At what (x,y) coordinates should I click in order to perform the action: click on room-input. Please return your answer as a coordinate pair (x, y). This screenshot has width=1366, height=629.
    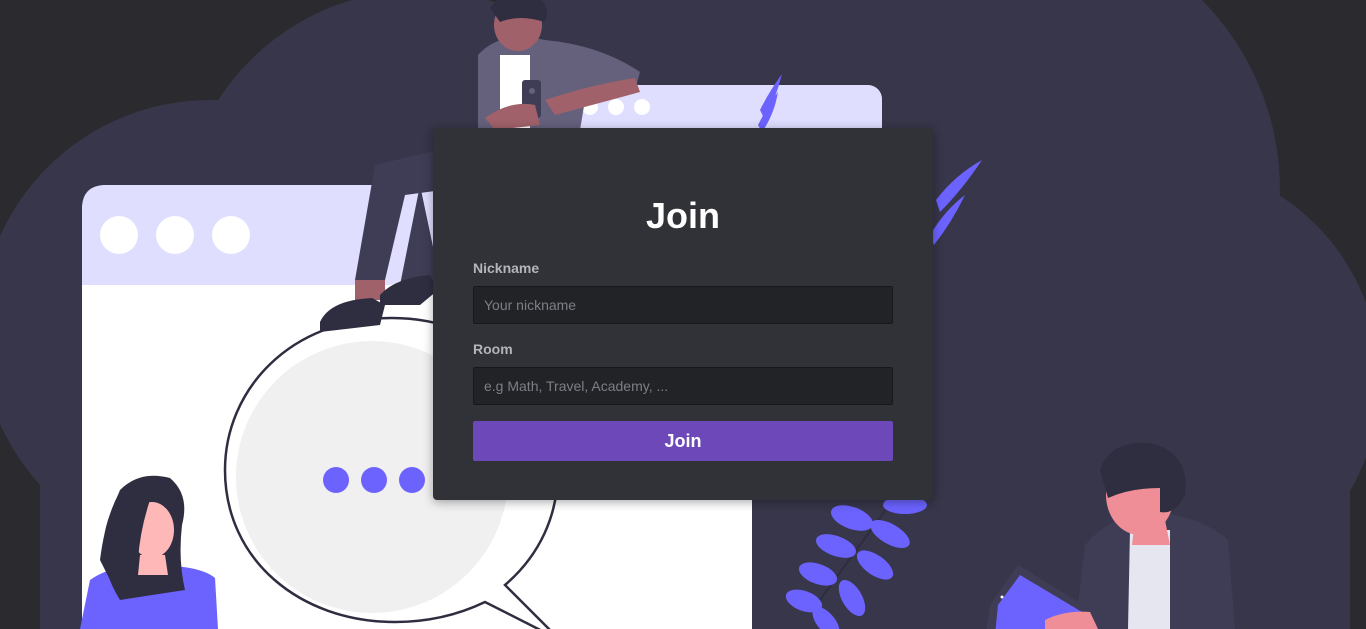
    Looking at the image, I should click on (683, 386).